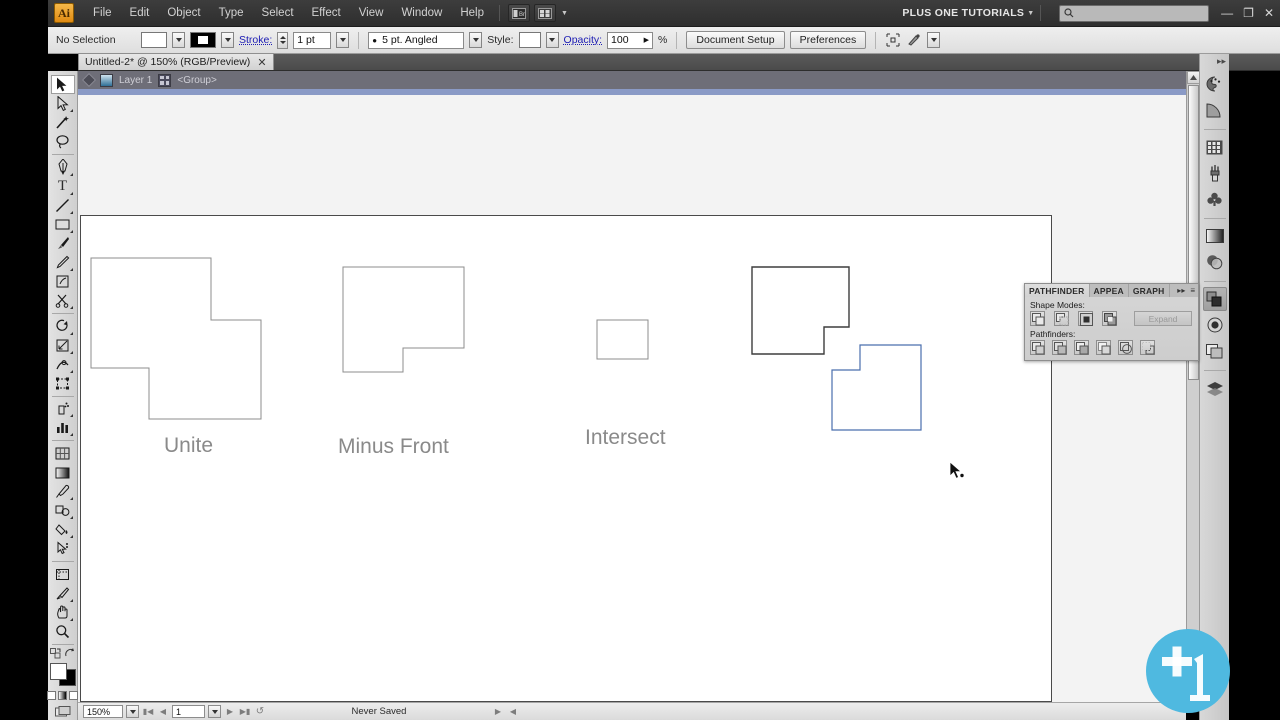  Describe the element at coordinates (1149, 290) in the screenshot. I see `tab-graphic-styles: GRAPH` at that location.